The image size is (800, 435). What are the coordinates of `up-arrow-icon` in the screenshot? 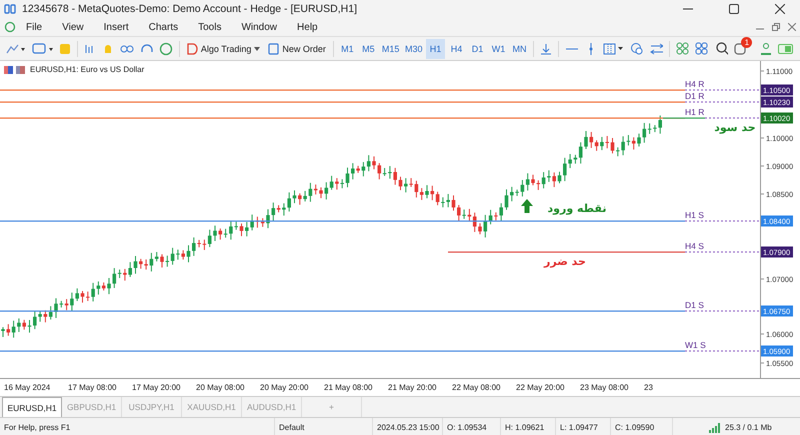 It's located at (527, 206).